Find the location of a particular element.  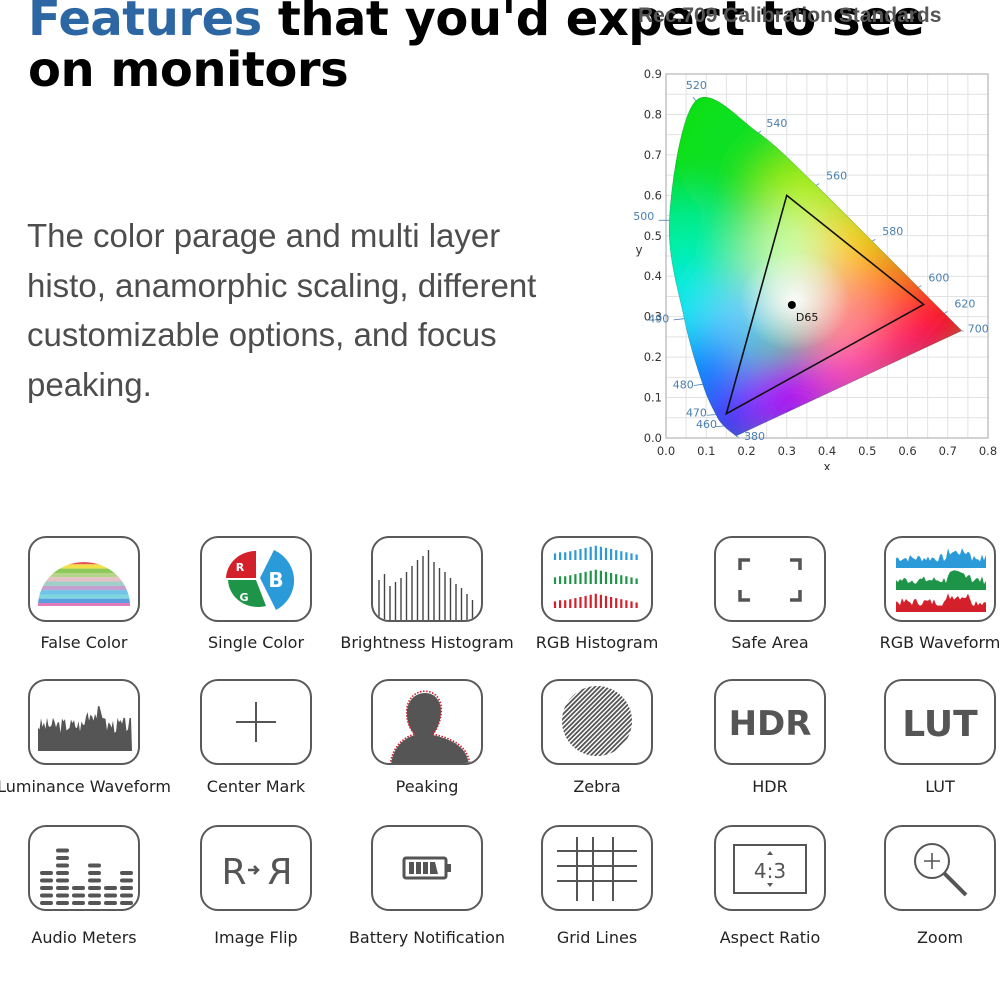

image-flip-icon: R R is located at coordinates (256, 872).